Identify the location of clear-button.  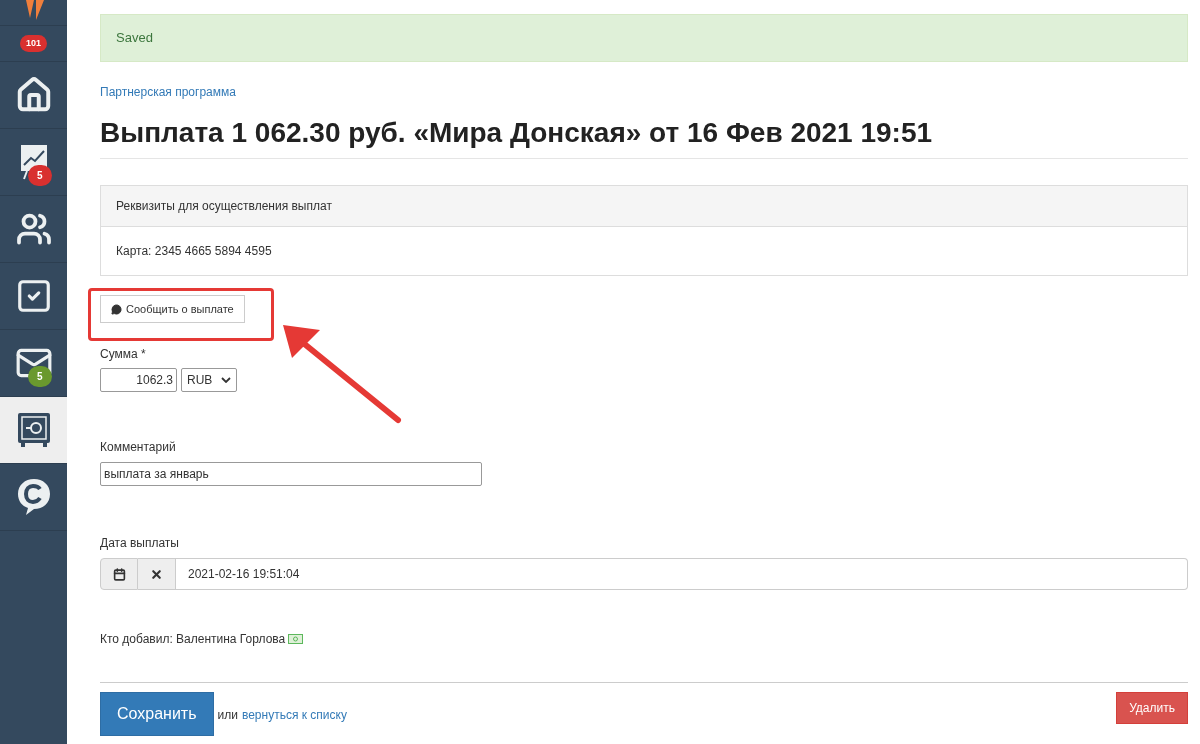
(157, 574).